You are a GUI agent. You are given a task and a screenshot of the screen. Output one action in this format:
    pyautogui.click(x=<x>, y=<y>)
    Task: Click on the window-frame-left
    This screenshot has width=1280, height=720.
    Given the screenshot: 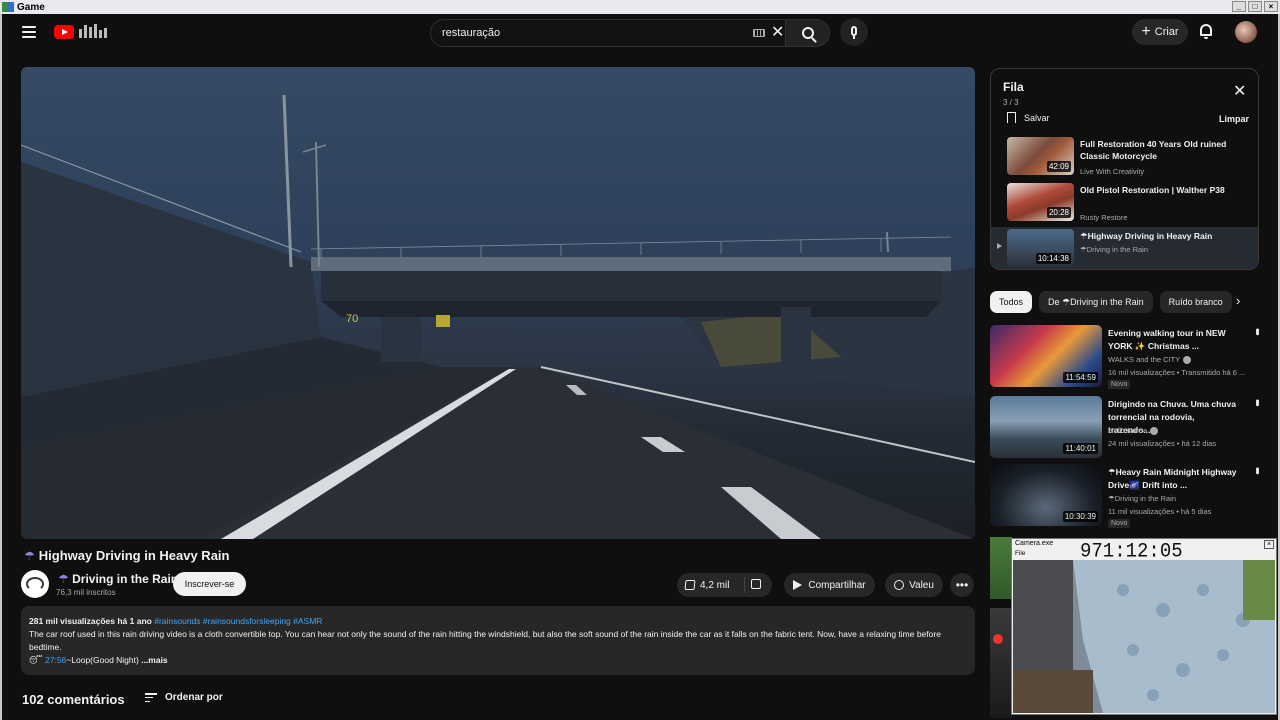 What is the action you would take?
    pyautogui.click(x=1, y=367)
    